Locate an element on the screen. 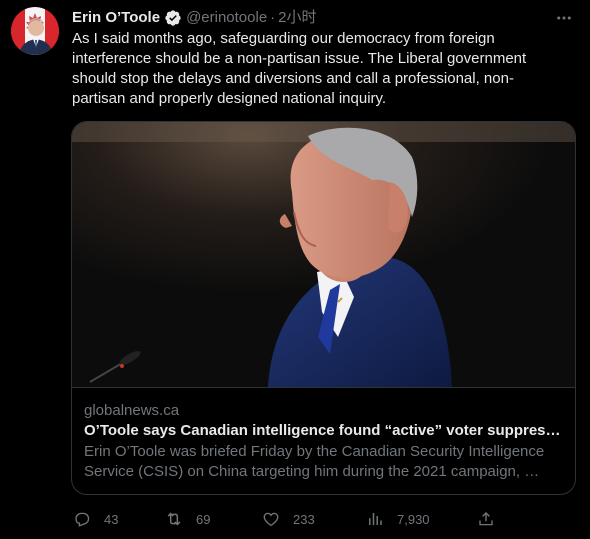 This screenshot has height=539, width=590. like-count: 233 is located at coordinates (304, 519).